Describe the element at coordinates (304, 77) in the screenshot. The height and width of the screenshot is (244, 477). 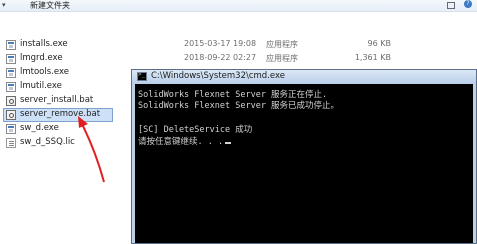
I see `cmd-titlebar: C:\Windows\System32\cmd.exe` at that location.